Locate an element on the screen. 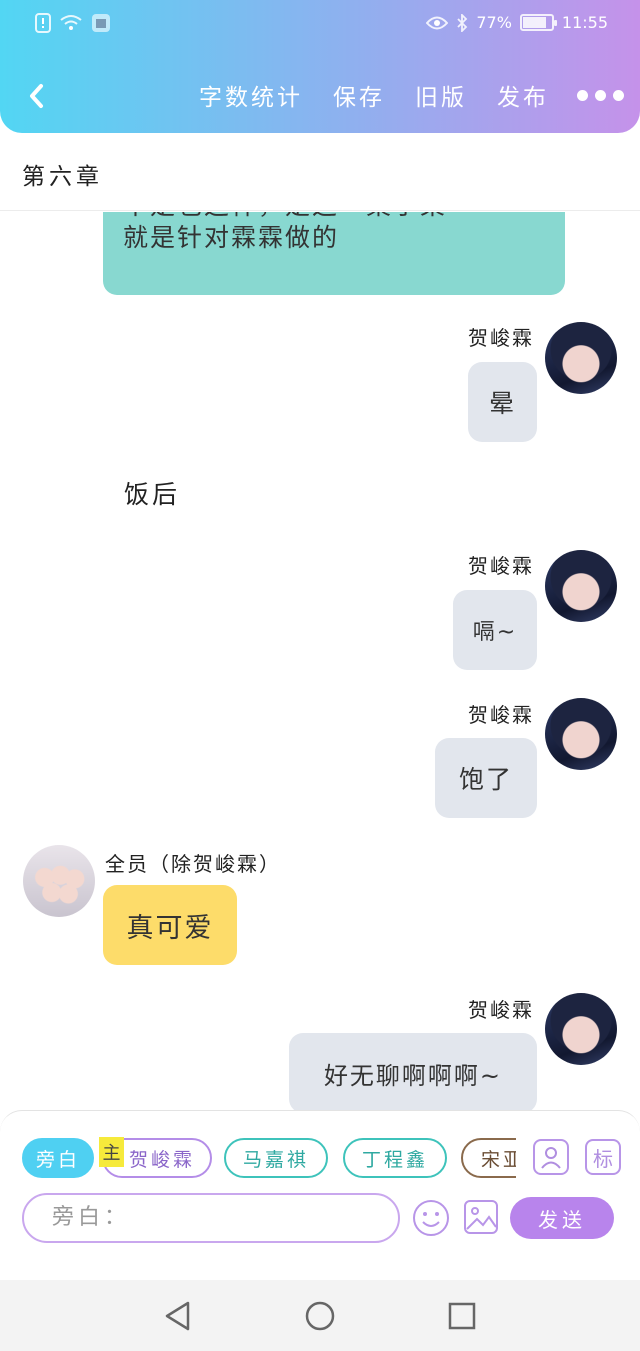 This screenshot has width=640, height=1351. person-icon is located at coordinates (551, 1158).